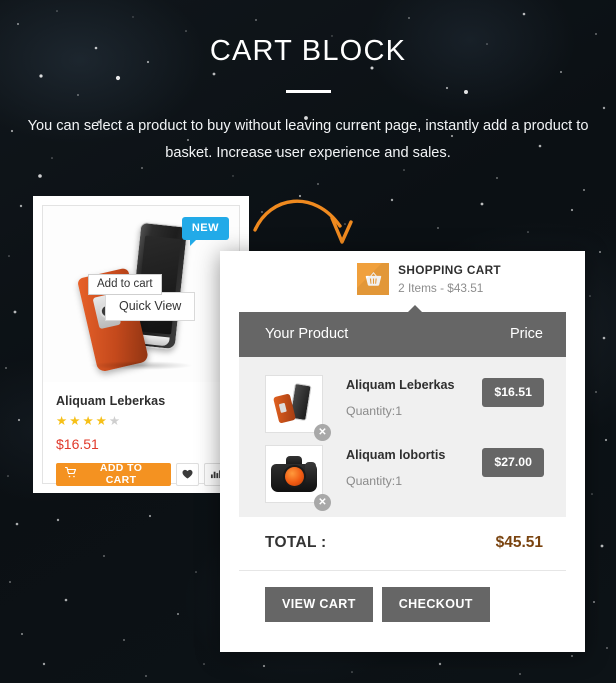 Image resolution: width=616 pixels, height=683 pixels. I want to click on view-cart-button: VIEW CART, so click(319, 605).